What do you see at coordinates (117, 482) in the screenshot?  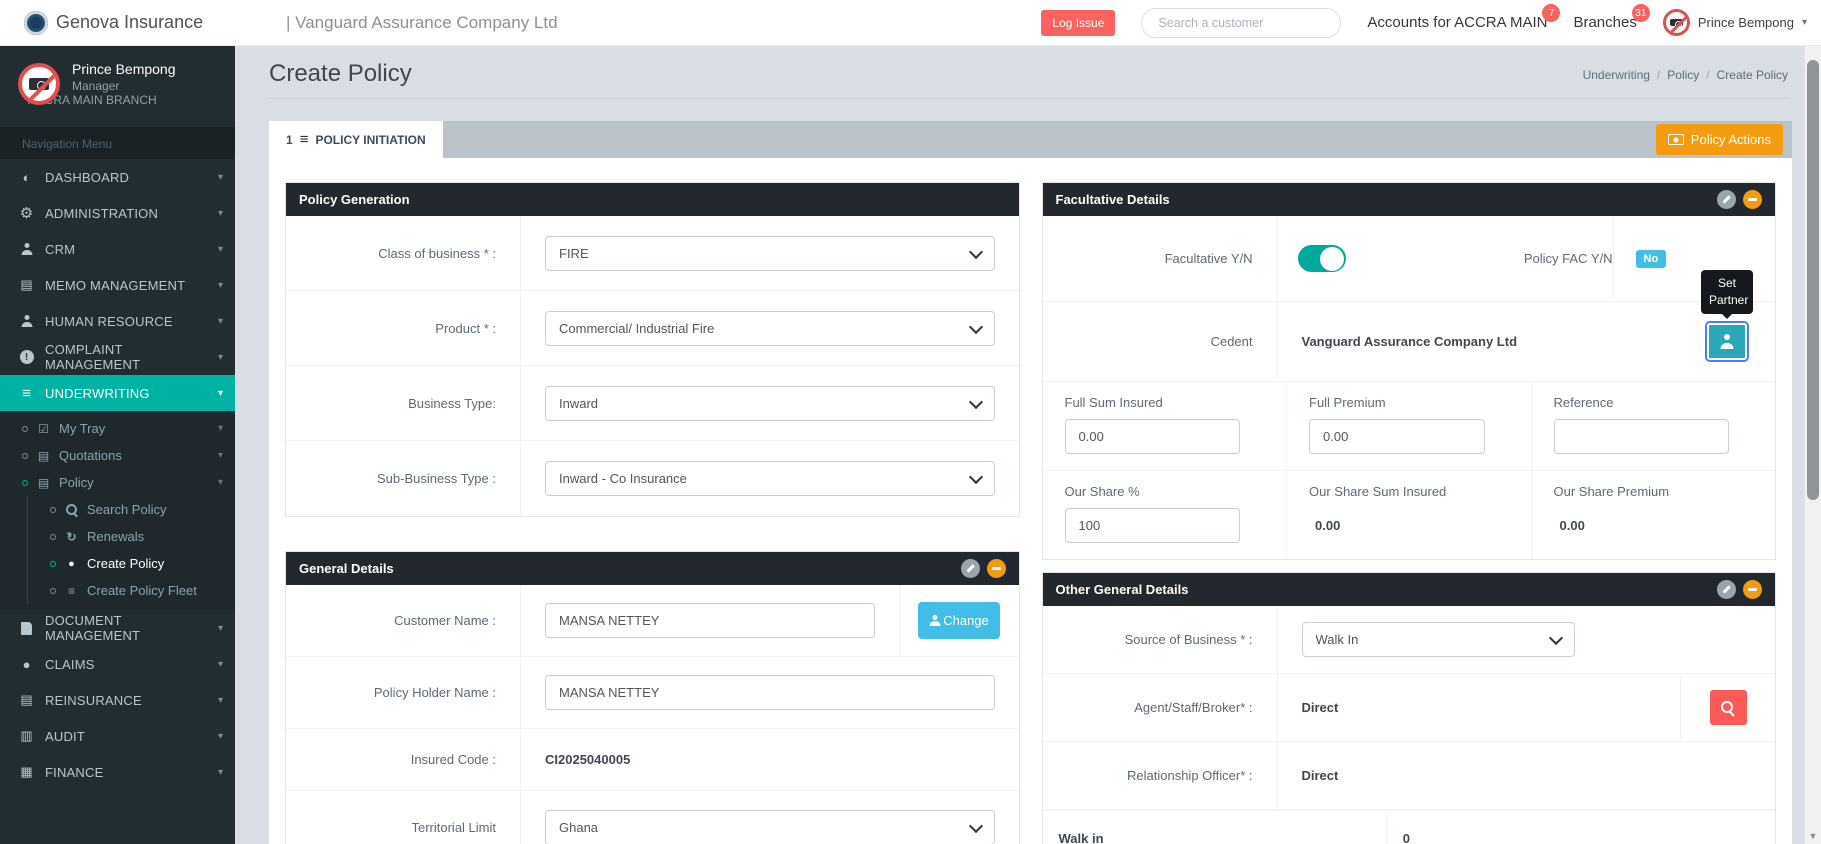 I see `sidebar-item-policy: Policy ▾` at bounding box center [117, 482].